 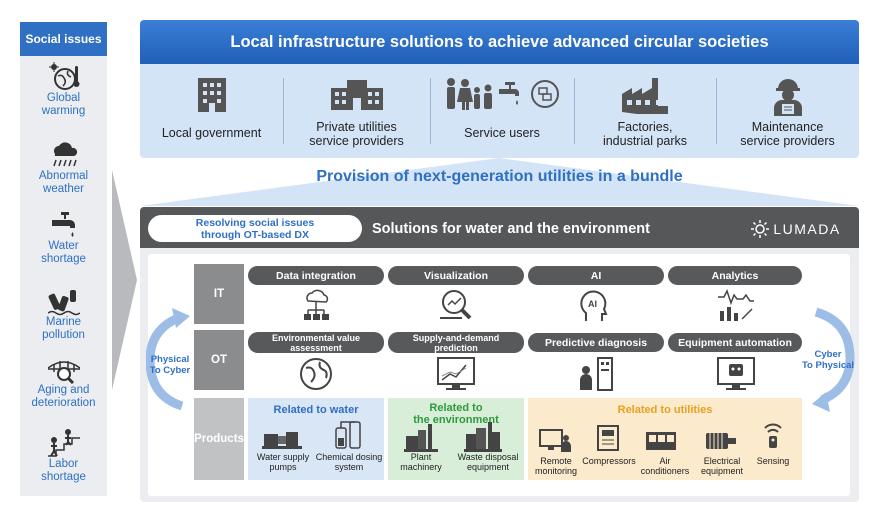 I want to click on issue-global-warming: Global warming, so click(x=63, y=94).